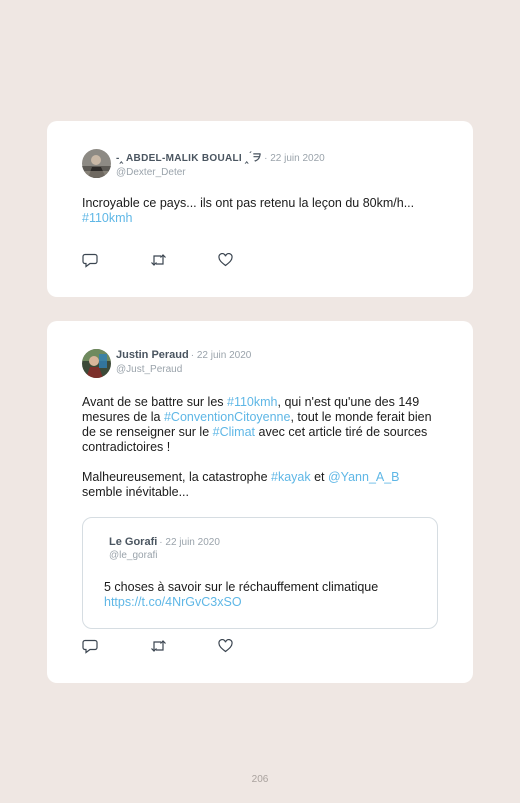 This screenshot has width=520, height=803. Describe the element at coordinates (176, 477) in the screenshot. I see `text-segment: Malheureusement, la catastrophe` at that location.